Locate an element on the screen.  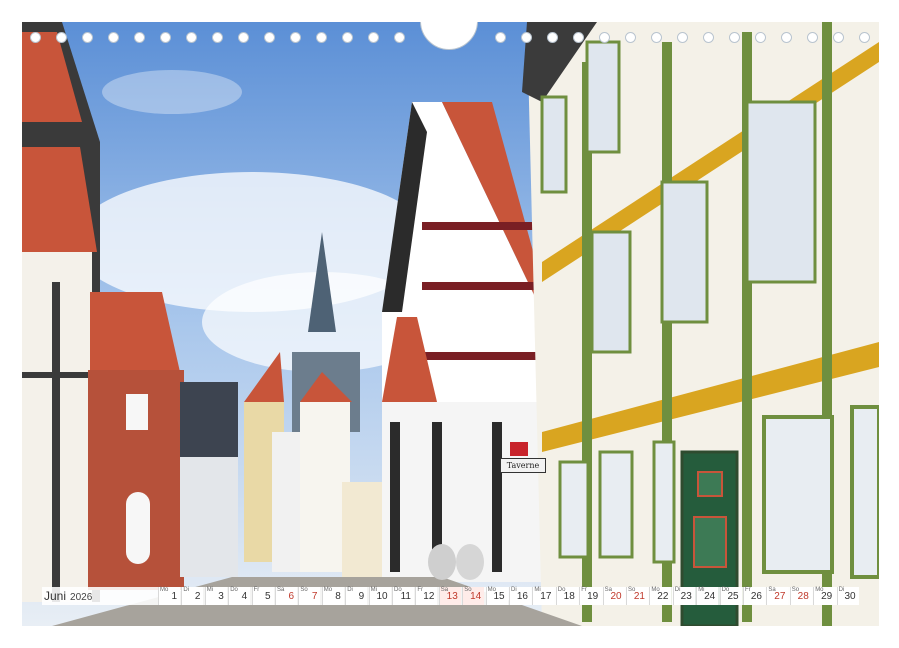
day-number: 21 is located at coordinates (639, 596).